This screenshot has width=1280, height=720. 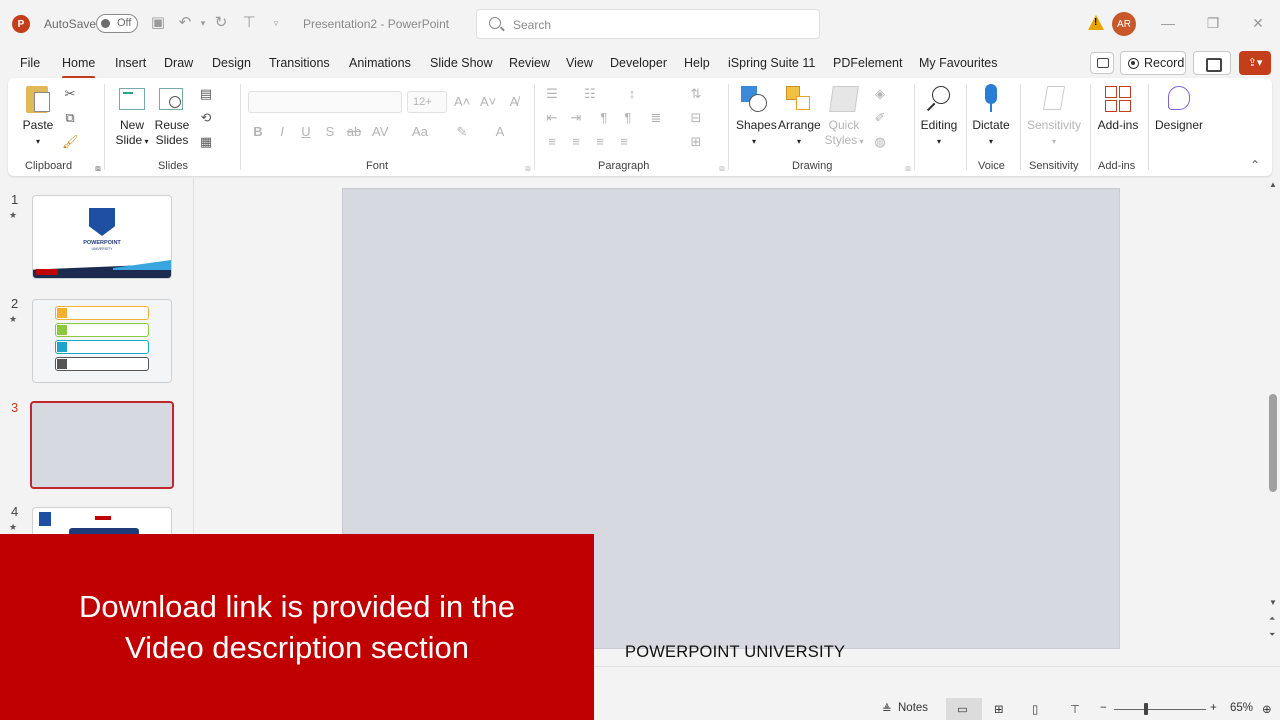 What do you see at coordinates (330, 132) in the screenshot?
I see `shadow-icon: S` at bounding box center [330, 132].